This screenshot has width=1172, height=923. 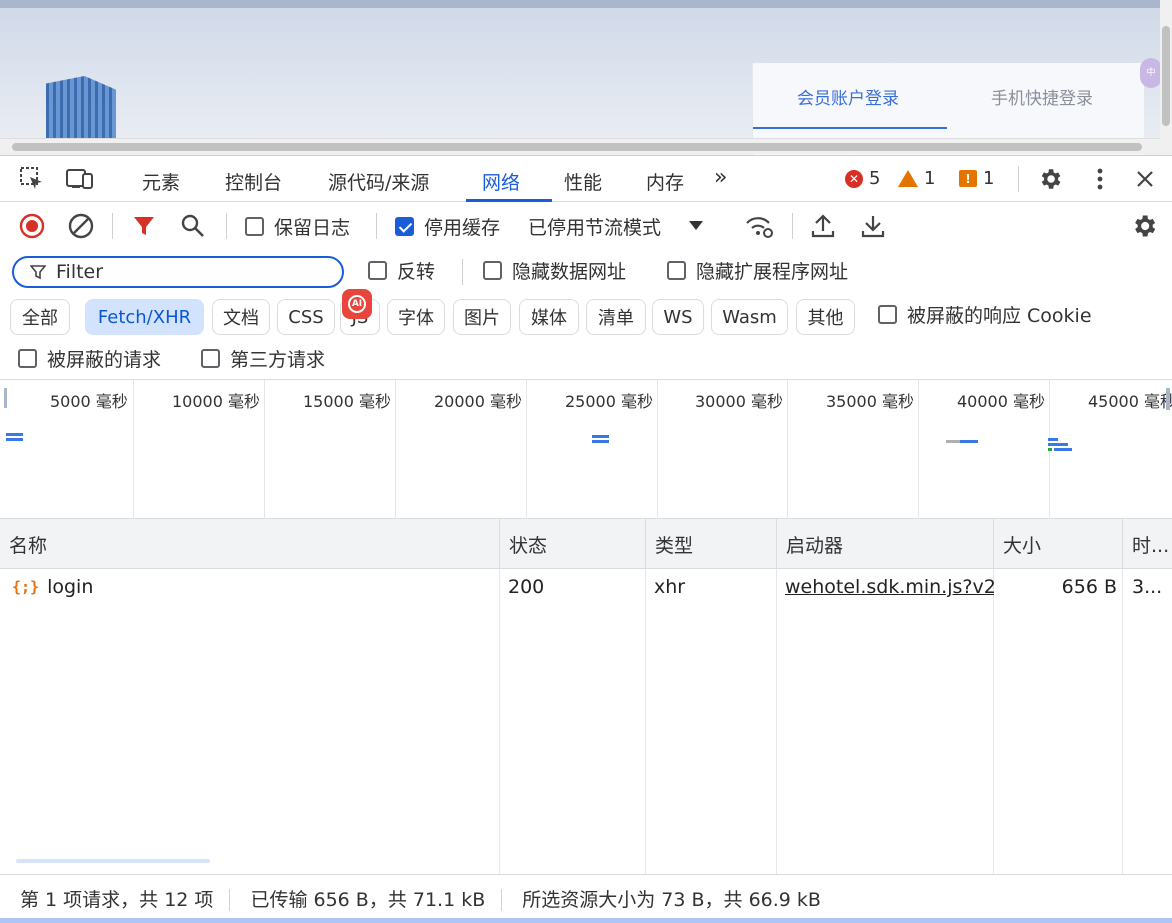 What do you see at coordinates (711, 544) in the screenshot?
I see `column-header-type: 类型` at bounding box center [711, 544].